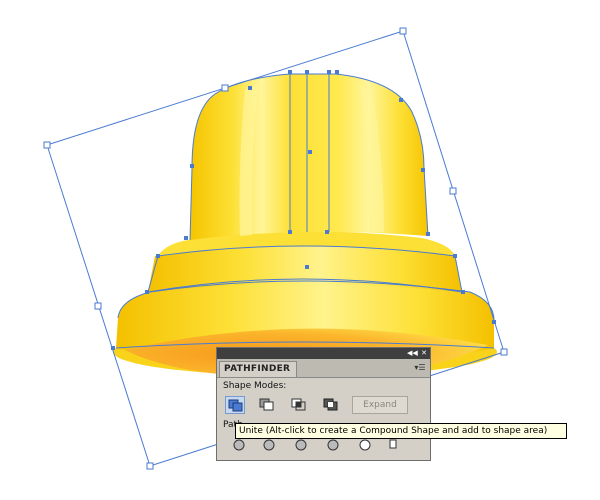 Image resolution: width=600 pixels, height=500 pixels. Describe the element at coordinates (301, 445) in the screenshot. I see `merge-icon` at that location.